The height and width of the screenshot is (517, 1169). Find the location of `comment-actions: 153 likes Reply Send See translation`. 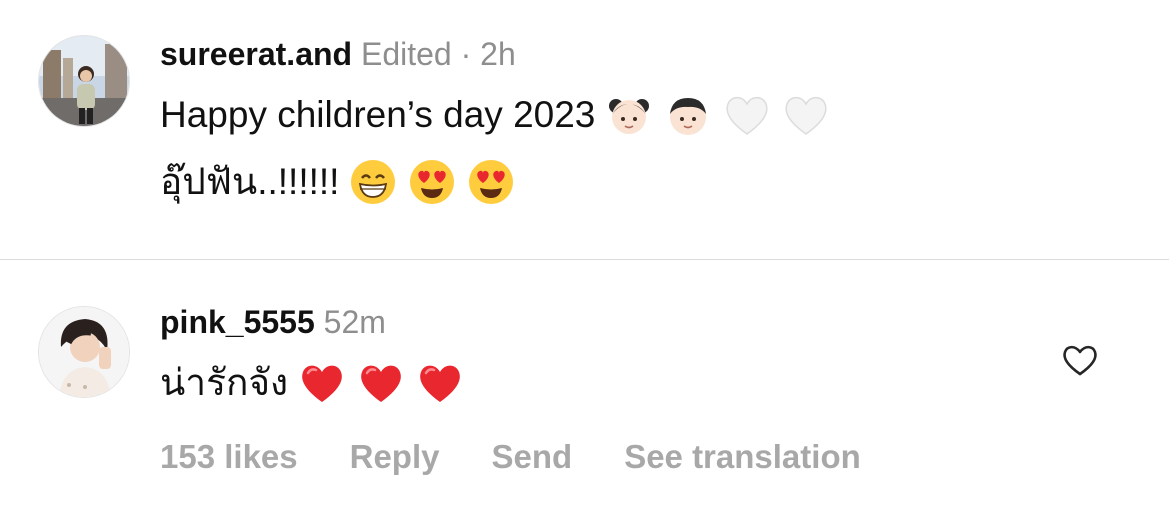

comment-actions: 153 likes Reply Send See translation is located at coordinates (536, 457).